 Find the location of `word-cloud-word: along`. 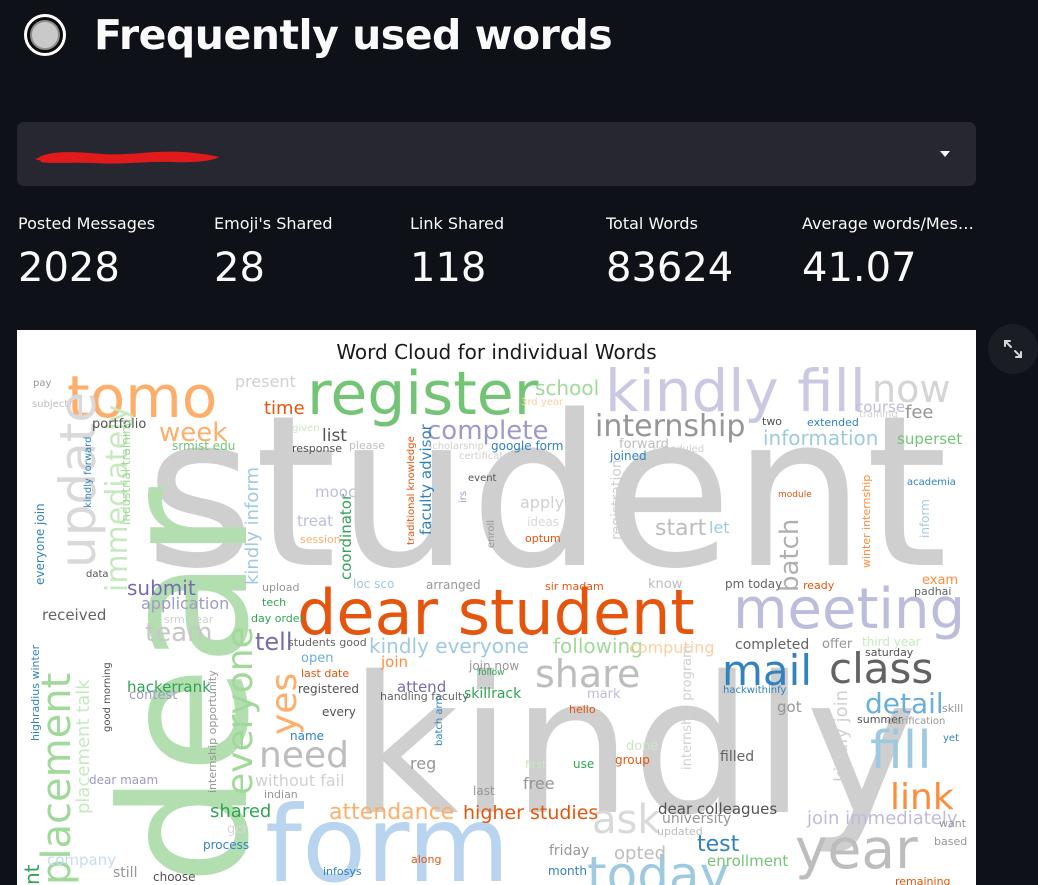

word-cloud-word: along is located at coordinates (426, 859).